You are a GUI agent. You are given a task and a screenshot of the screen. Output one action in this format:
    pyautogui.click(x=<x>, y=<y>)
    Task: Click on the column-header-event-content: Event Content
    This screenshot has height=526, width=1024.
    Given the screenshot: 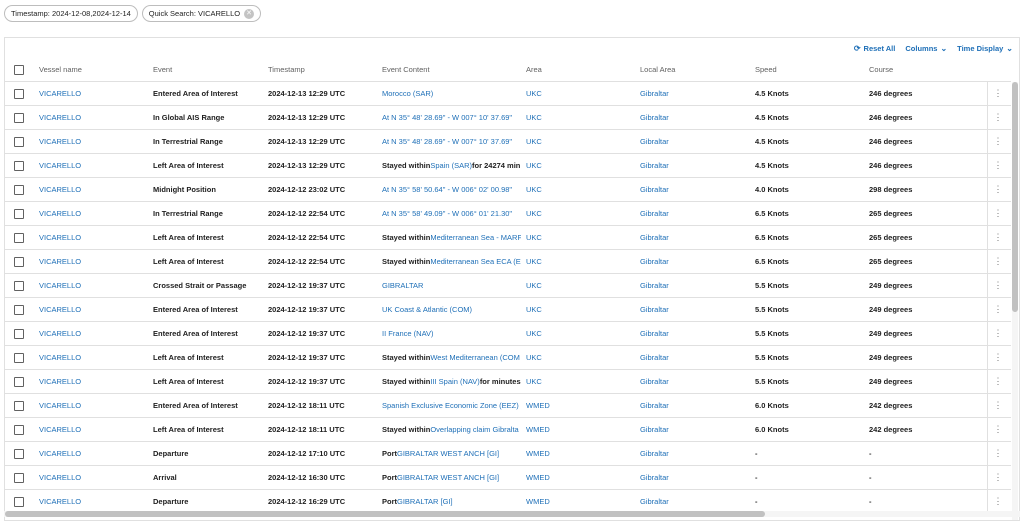 What is the action you would take?
    pyautogui.click(x=451, y=69)
    